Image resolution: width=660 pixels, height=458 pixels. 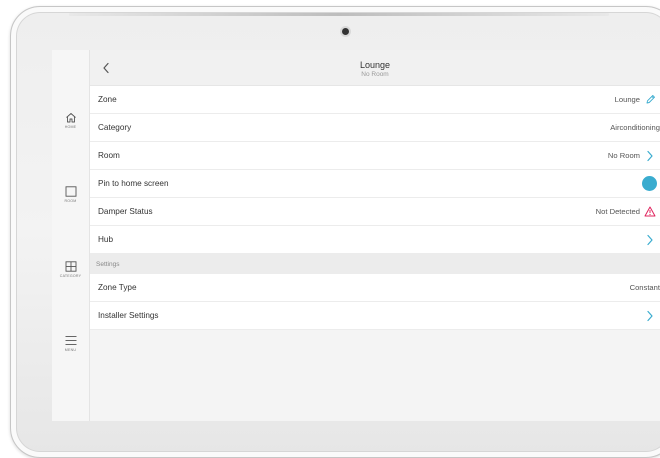 What do you see at coordinates (375, 128) in the screenshot?
I see `category-row: Category Airconditioning` at bounding box center [375, 128].